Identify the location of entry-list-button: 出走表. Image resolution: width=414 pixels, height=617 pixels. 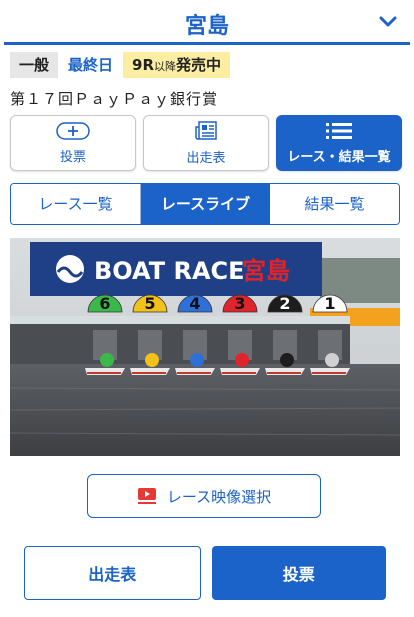
(112, 573).